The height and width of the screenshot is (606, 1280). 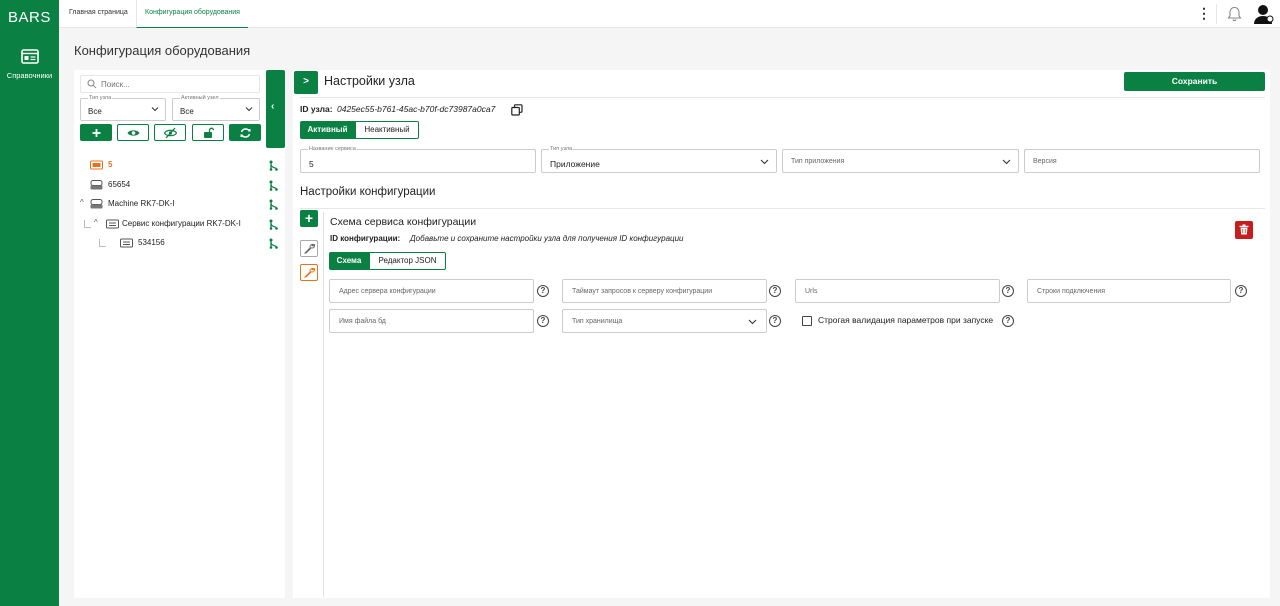 What do you see at coordinates (98, 14) in the screenshot?
I see `tab-home: Главная страница` at bounding box center [98, 14].